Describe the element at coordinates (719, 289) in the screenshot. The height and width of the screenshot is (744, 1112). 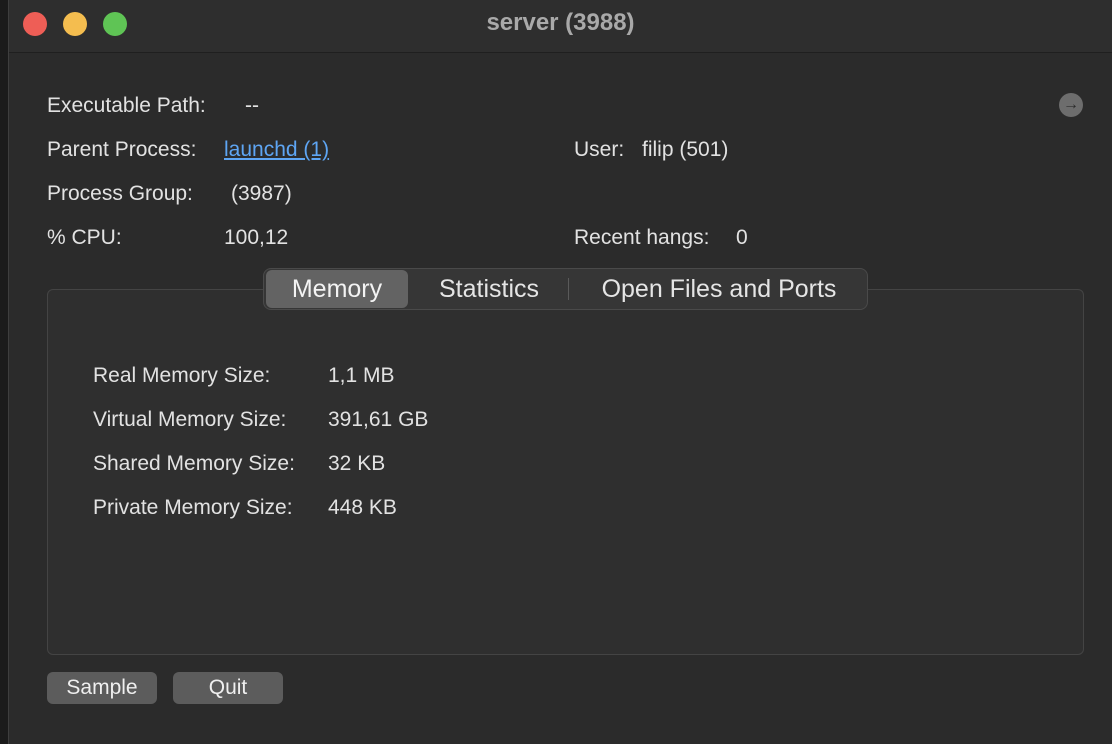
I see `tab-open-files-and-ports: Open Files and Ports` at that location.